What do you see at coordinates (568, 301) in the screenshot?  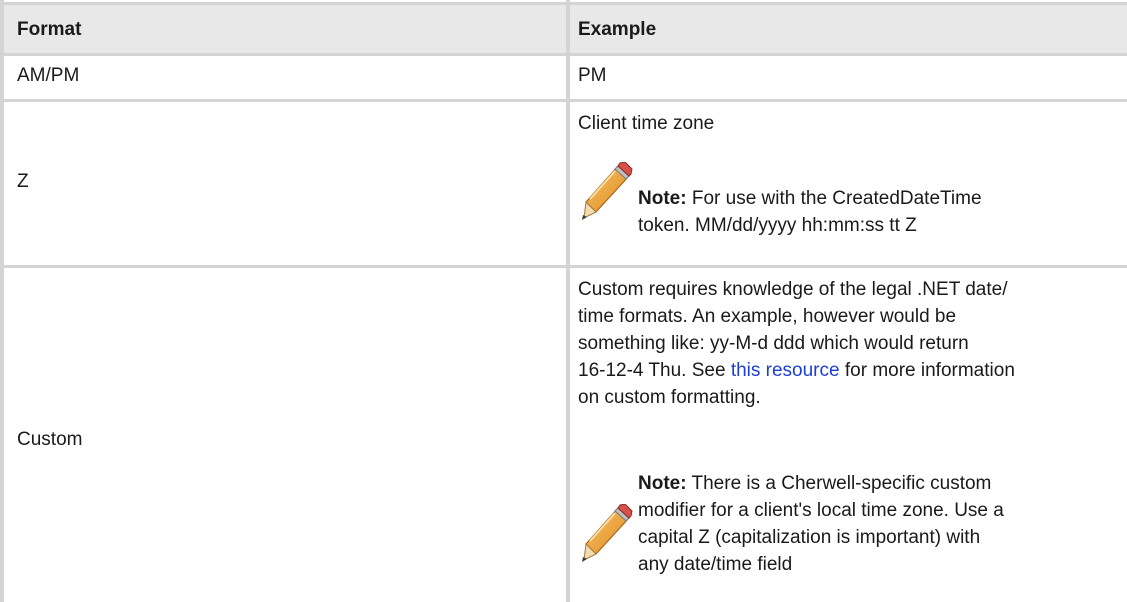 I see `column-divider` at bounding box center [568, 301].